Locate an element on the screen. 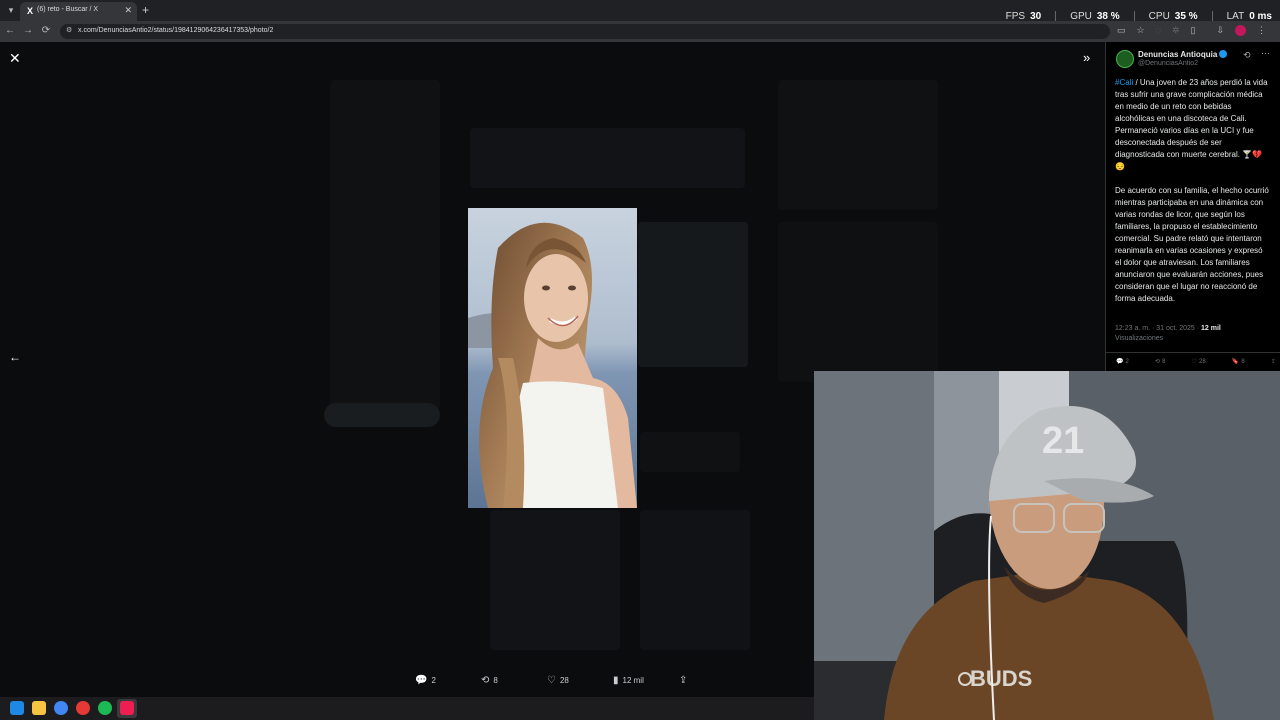 This screenshot has width=1280, height=720. toolbar-icons: ▭ ☆ ◌ ✲ ▯ ⇩ ⋮ is located at coordinates (1191, 30).